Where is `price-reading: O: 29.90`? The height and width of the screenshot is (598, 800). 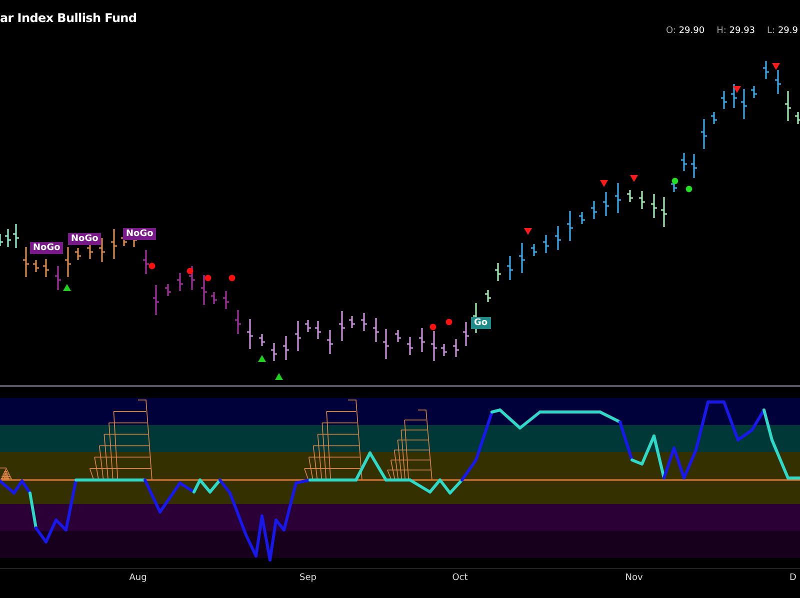
price-reading: O: 29.90 is located at coordinates (685, 31).